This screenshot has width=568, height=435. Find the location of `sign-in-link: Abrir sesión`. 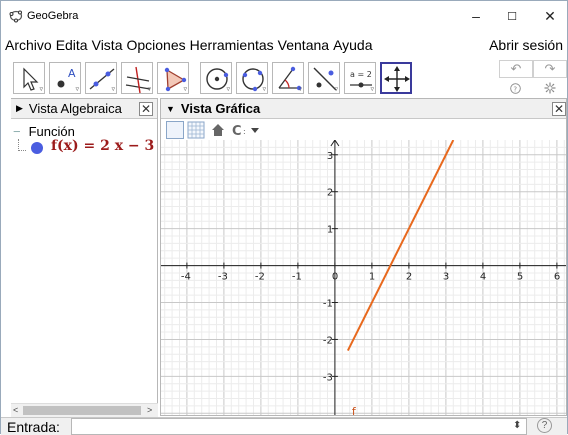

sign-in-link: Abrir sesión is located at coordinates (526, 45).